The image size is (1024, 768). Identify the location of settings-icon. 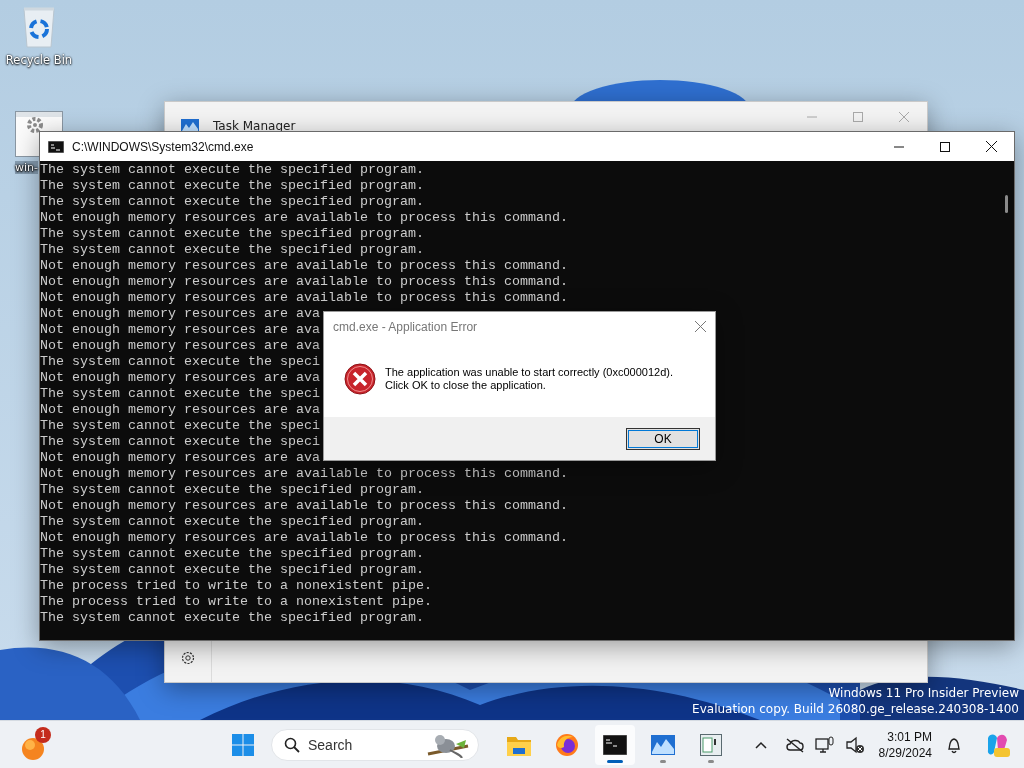
(188, 658).